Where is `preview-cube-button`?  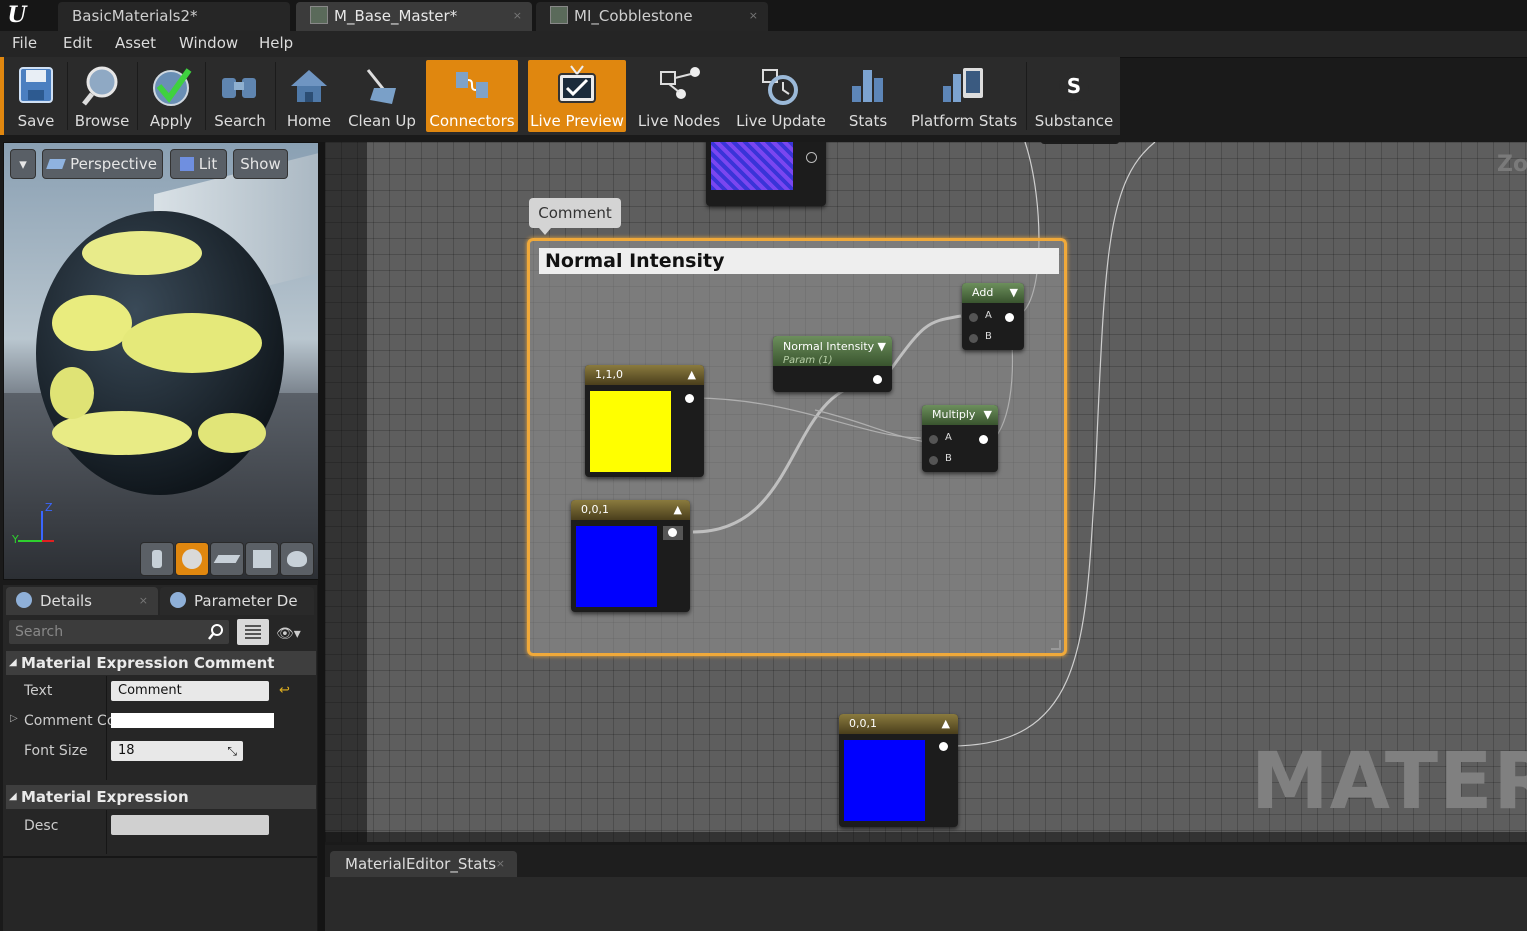 preview-cube-button is located at coordinates (262, 559).